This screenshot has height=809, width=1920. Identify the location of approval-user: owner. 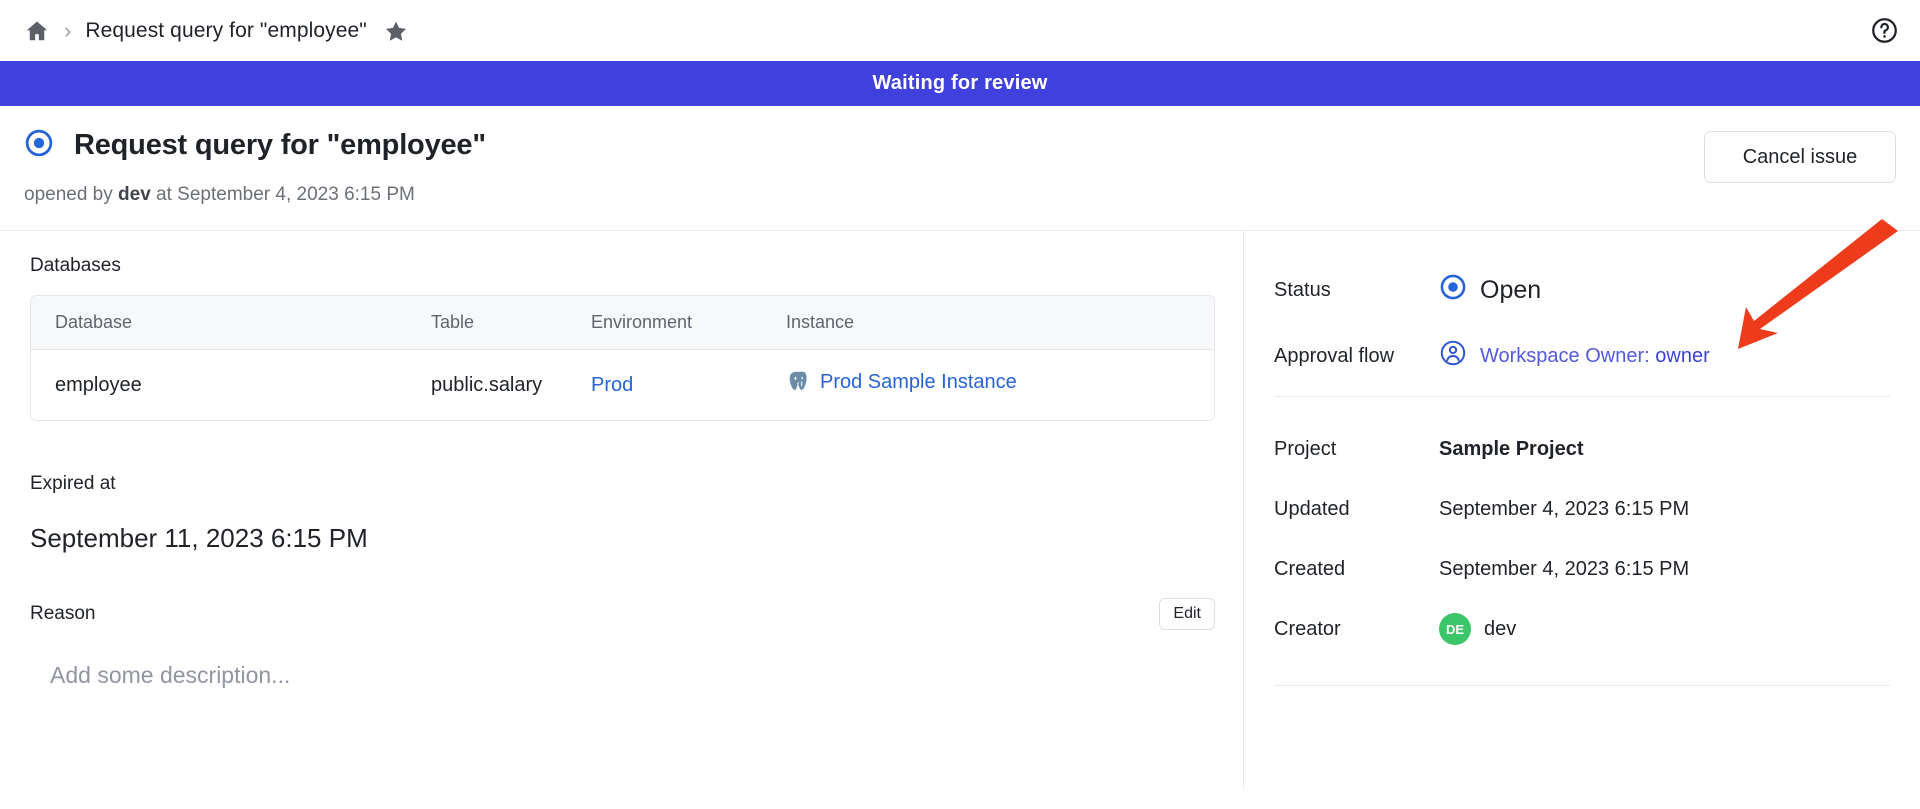
(1682, 355).